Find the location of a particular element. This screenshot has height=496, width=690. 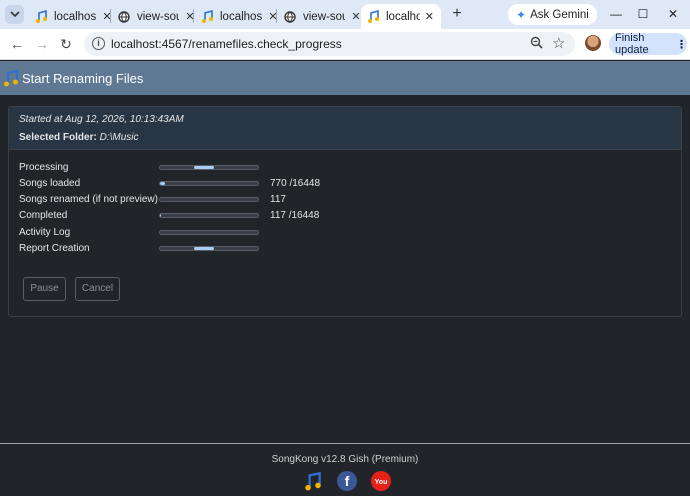

ask-gemini-button: ✦ Ask Gemini is located at coordinates (552, 14).